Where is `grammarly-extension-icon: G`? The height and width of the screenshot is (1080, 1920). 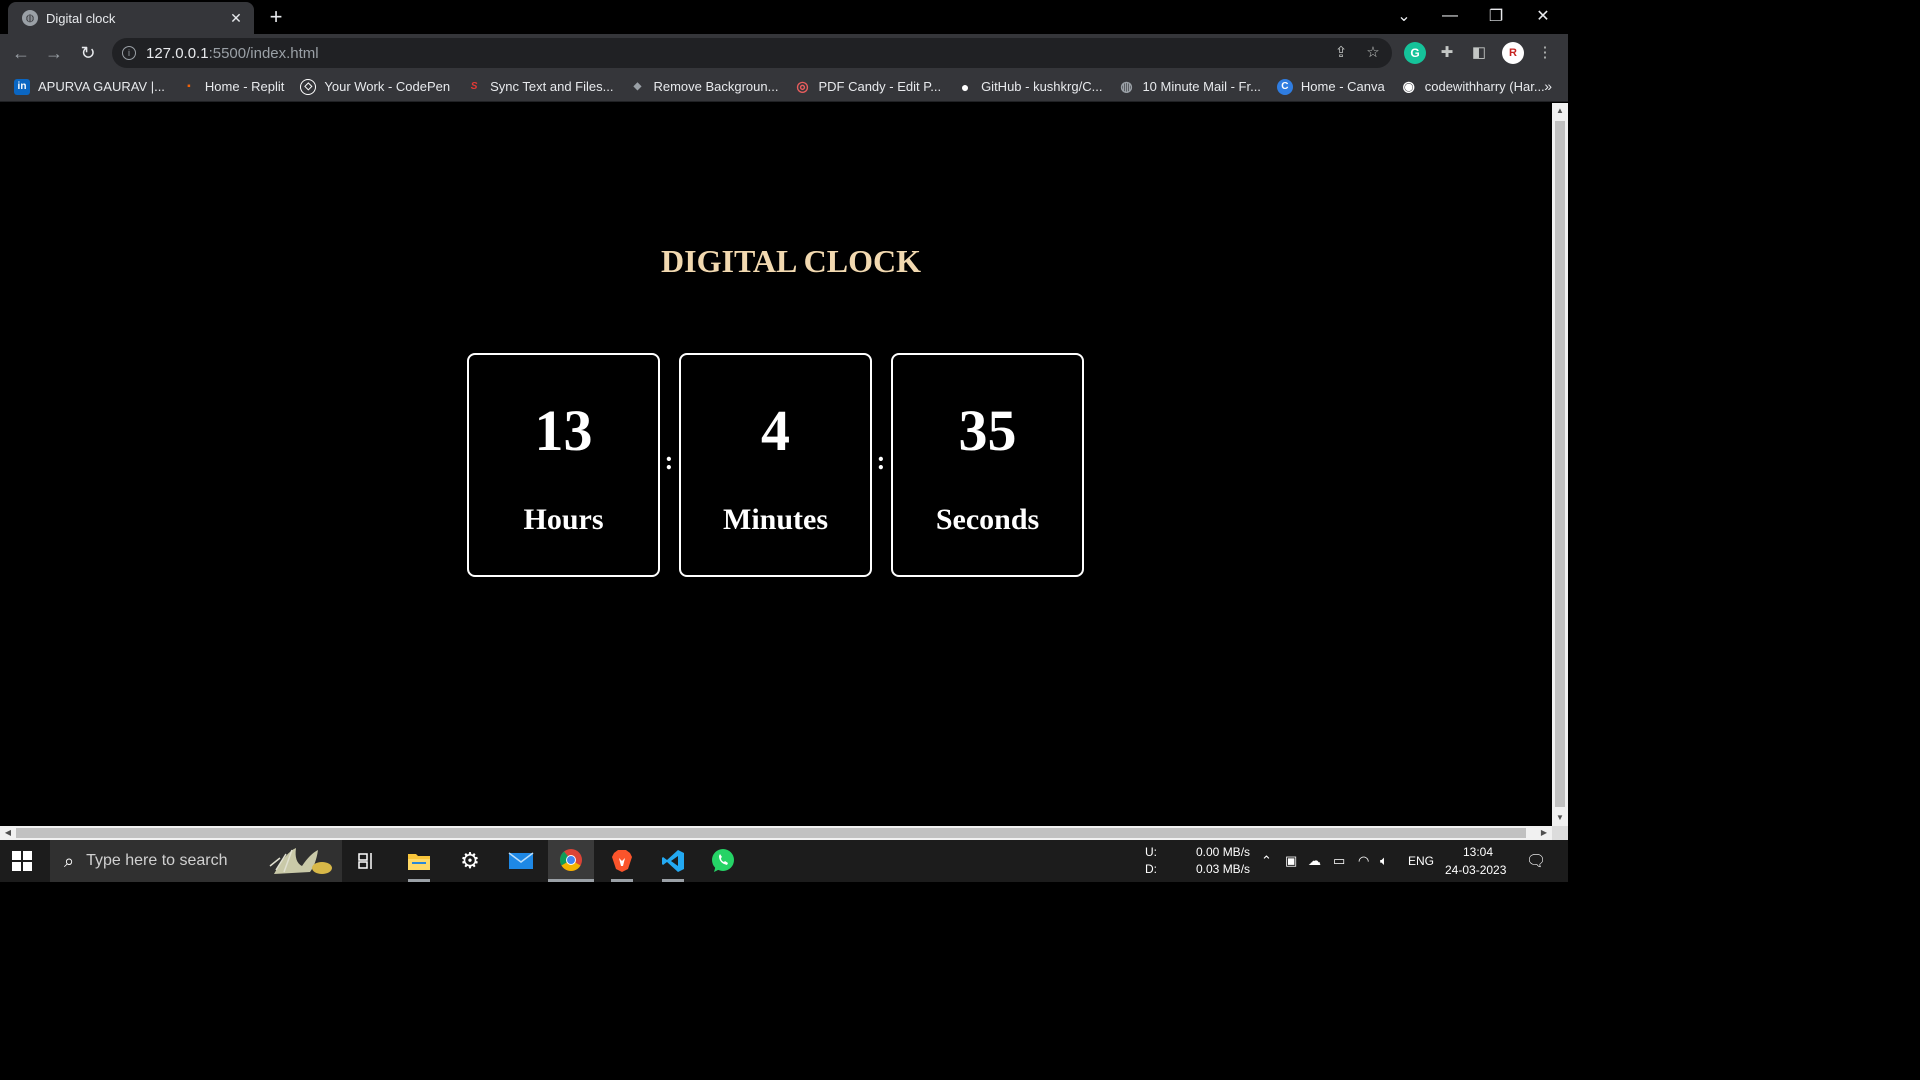 grammarly-extension-icon: G is located at coordinates (1415, 53).